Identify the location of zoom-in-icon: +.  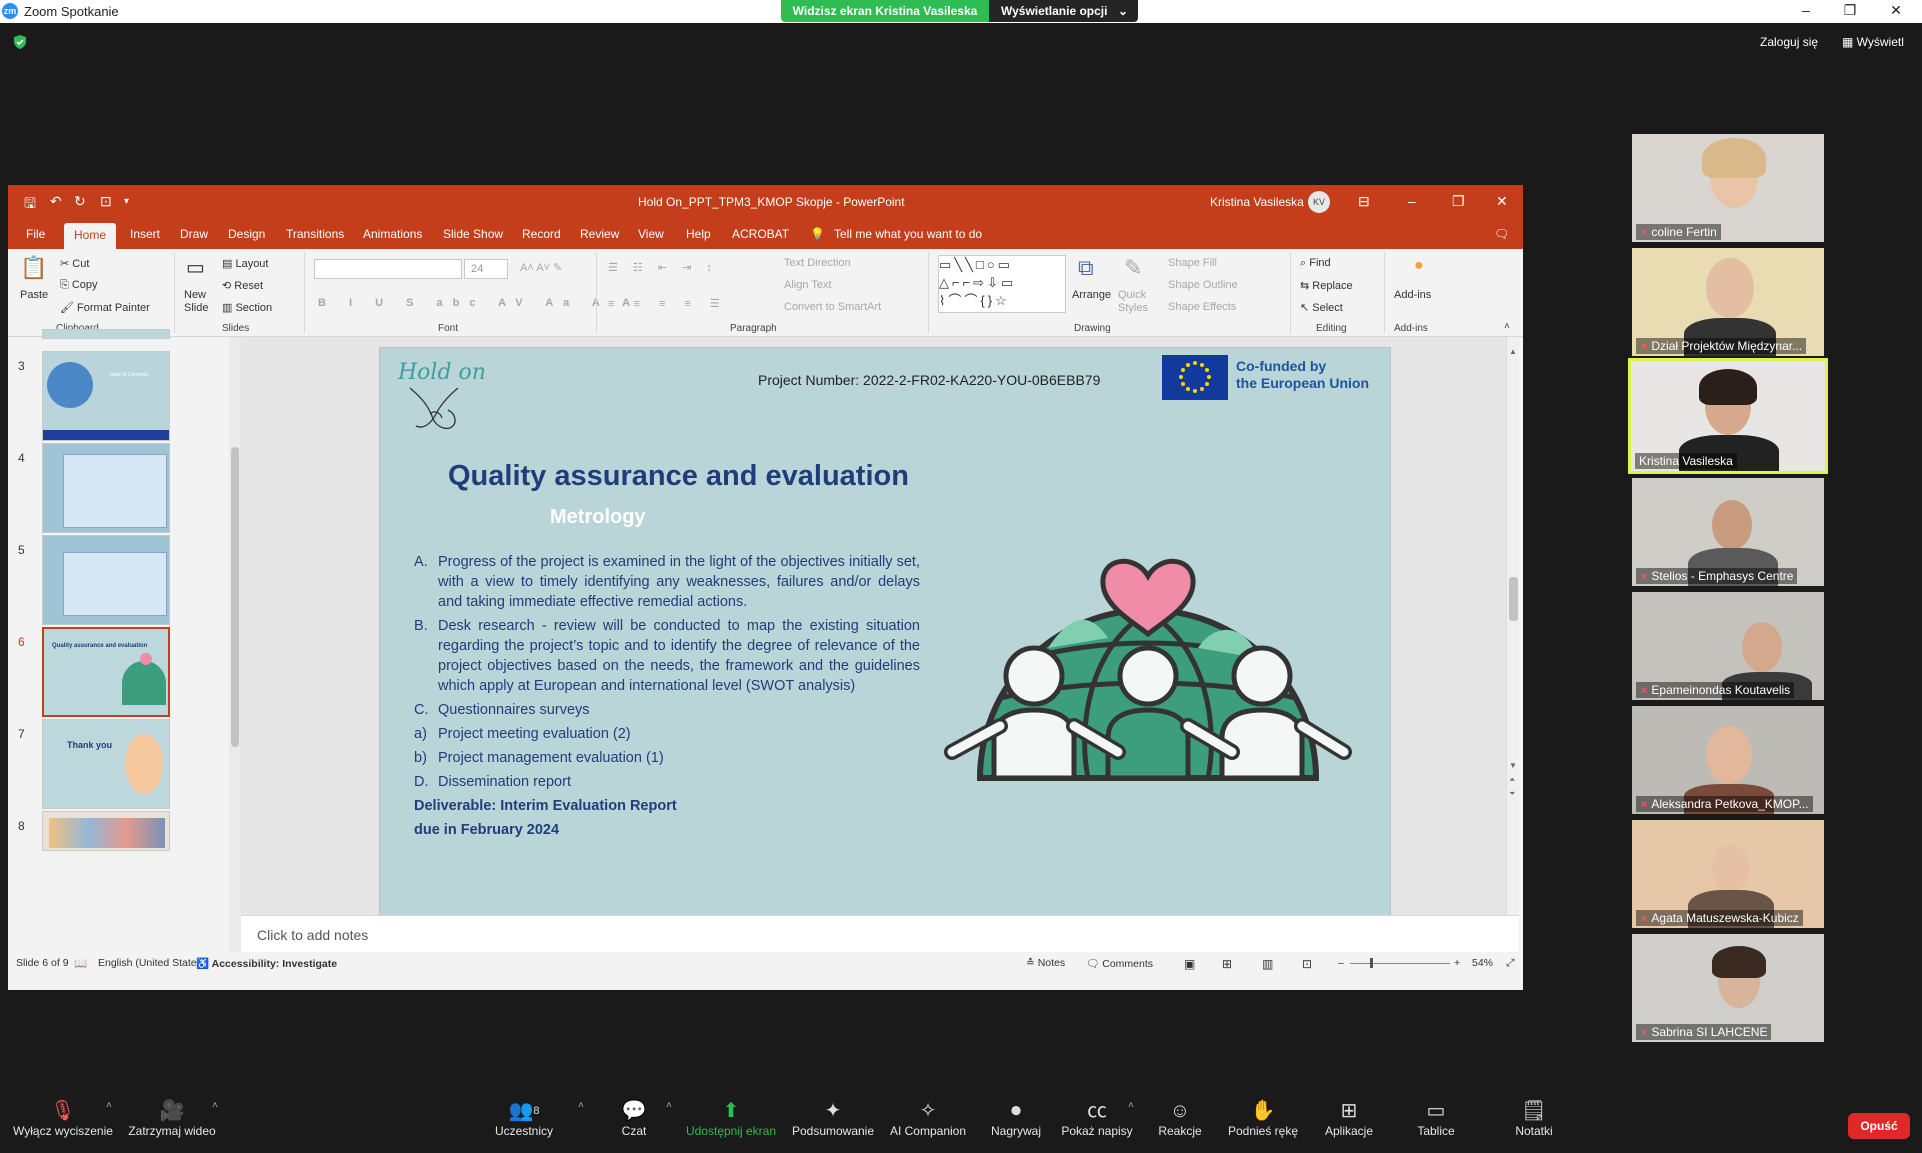
(1457, 963).